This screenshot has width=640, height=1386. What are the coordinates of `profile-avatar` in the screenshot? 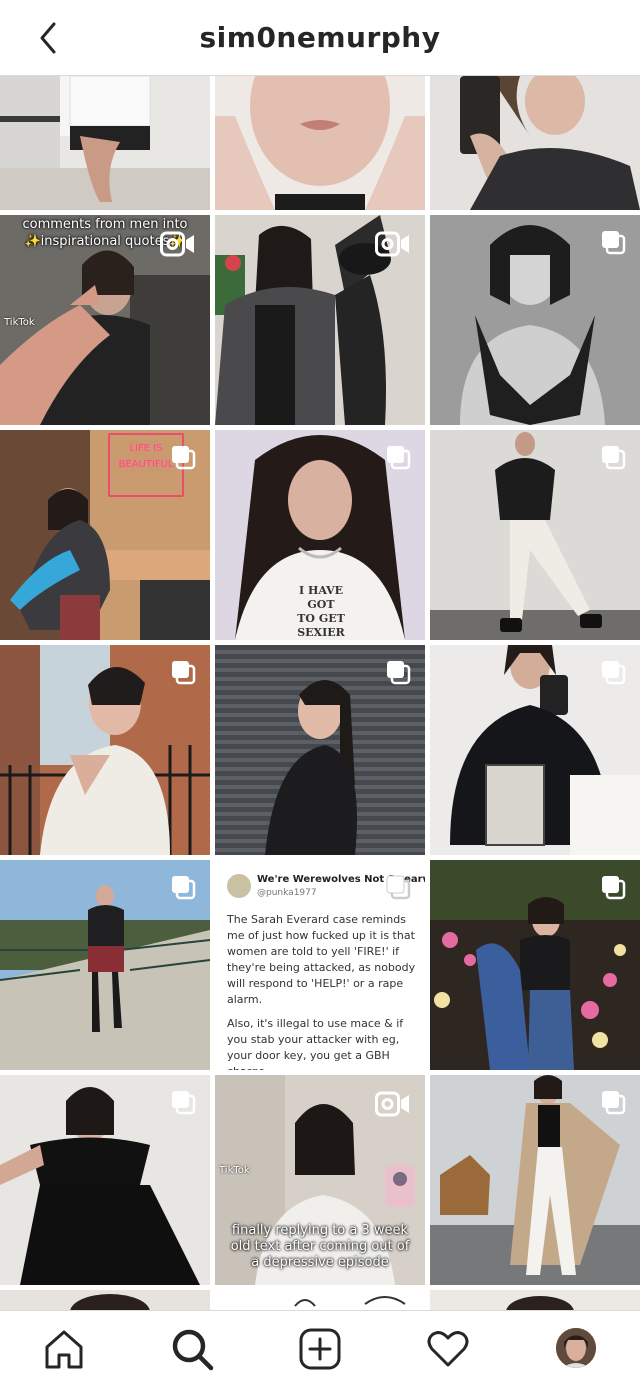 It's located at (576, 1348).